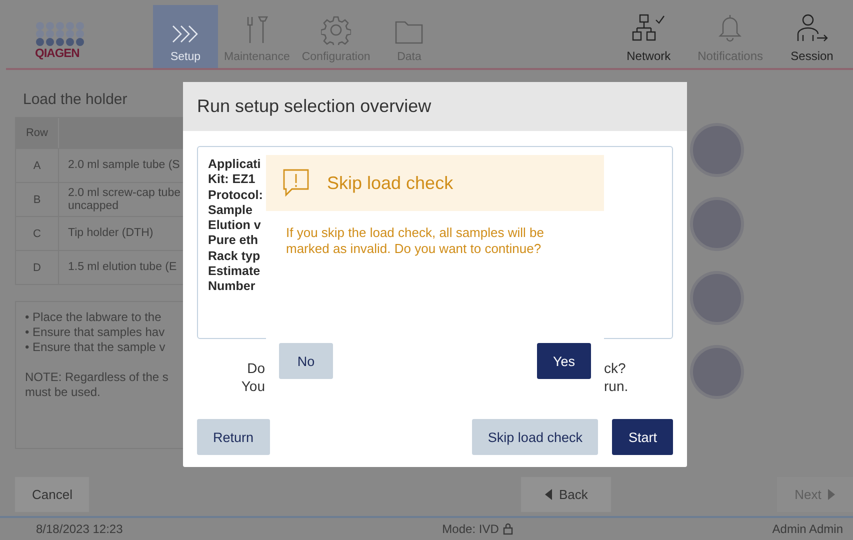 This screenshot has height=540, width=853. What do you see at coordinates (95, 332) in the screenshot?
I see `instruction-text: • Ensure that samples hav` at bounding box center [95, 332].